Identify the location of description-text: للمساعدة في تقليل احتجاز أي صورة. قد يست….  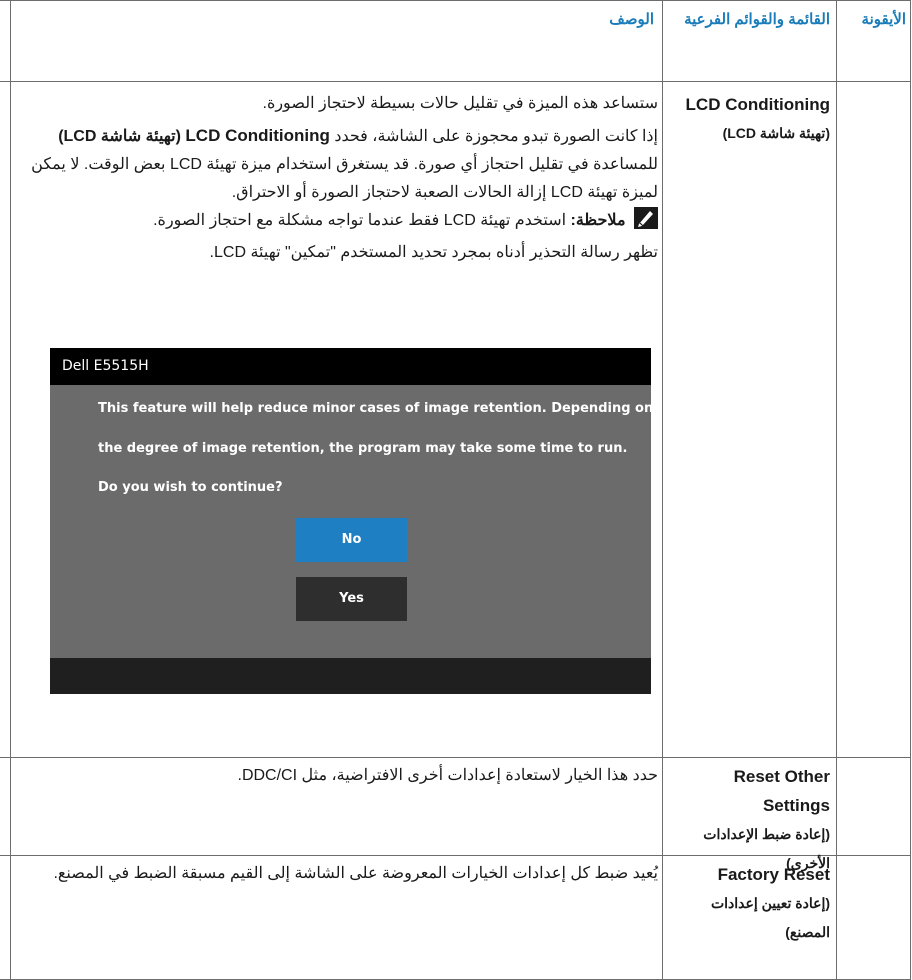
(344, 178).